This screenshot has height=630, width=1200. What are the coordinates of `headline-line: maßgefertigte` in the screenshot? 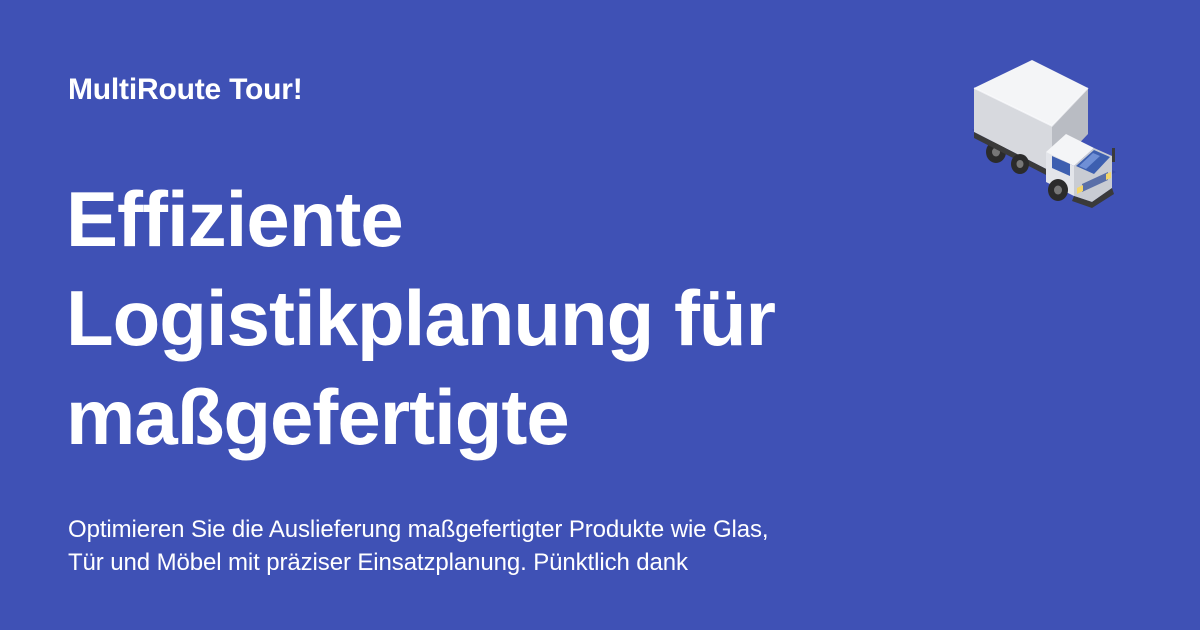 It's located at (318, 417).